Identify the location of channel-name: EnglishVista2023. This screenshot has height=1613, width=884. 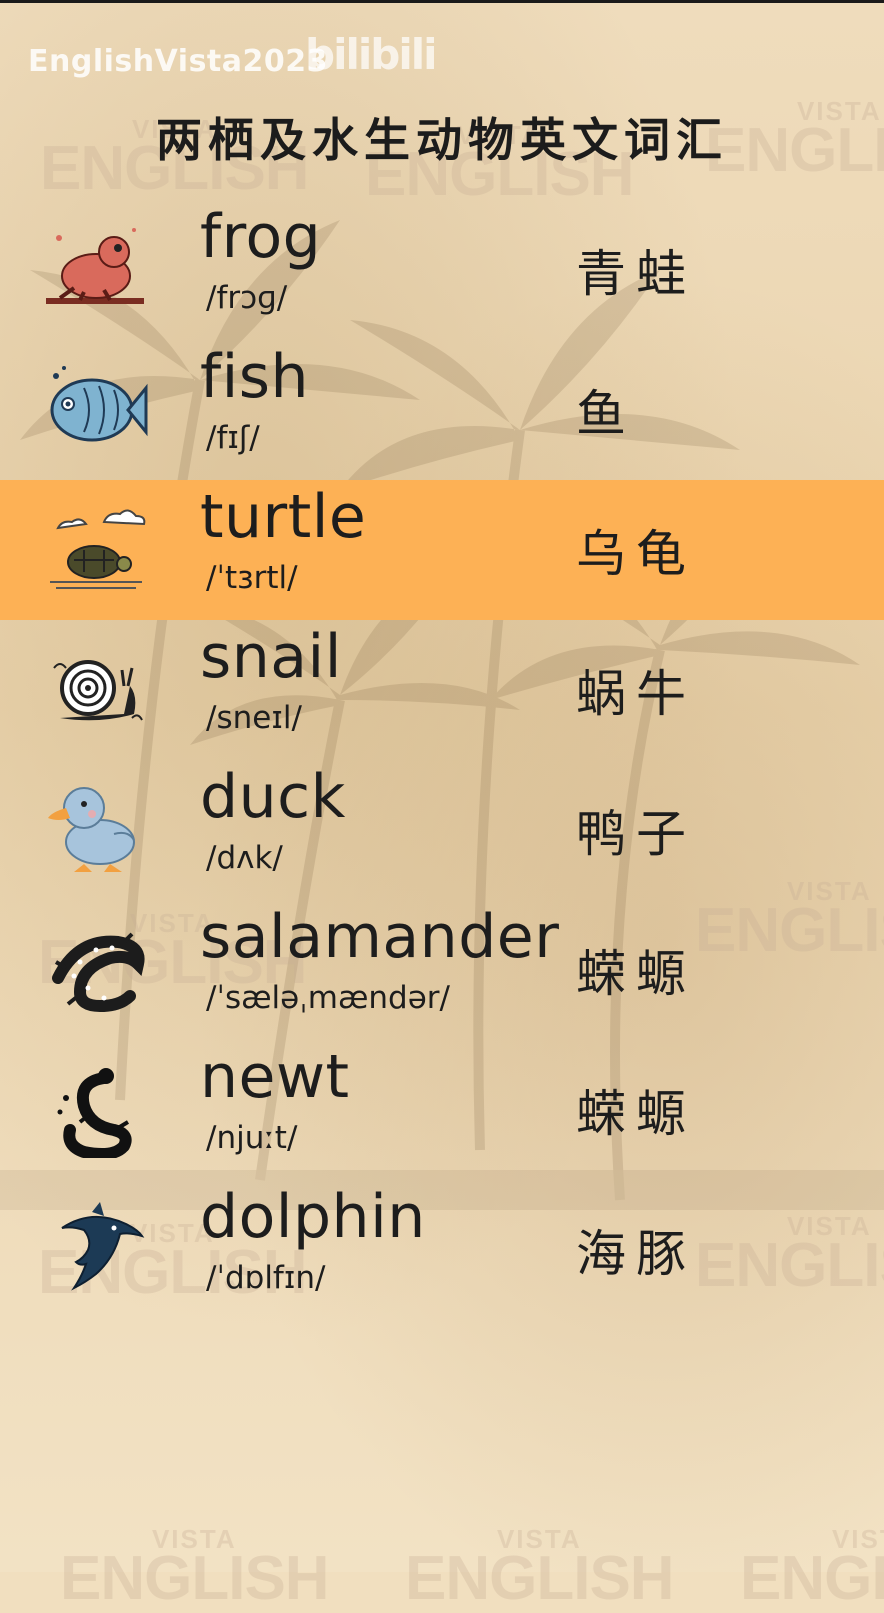
(178, 61).